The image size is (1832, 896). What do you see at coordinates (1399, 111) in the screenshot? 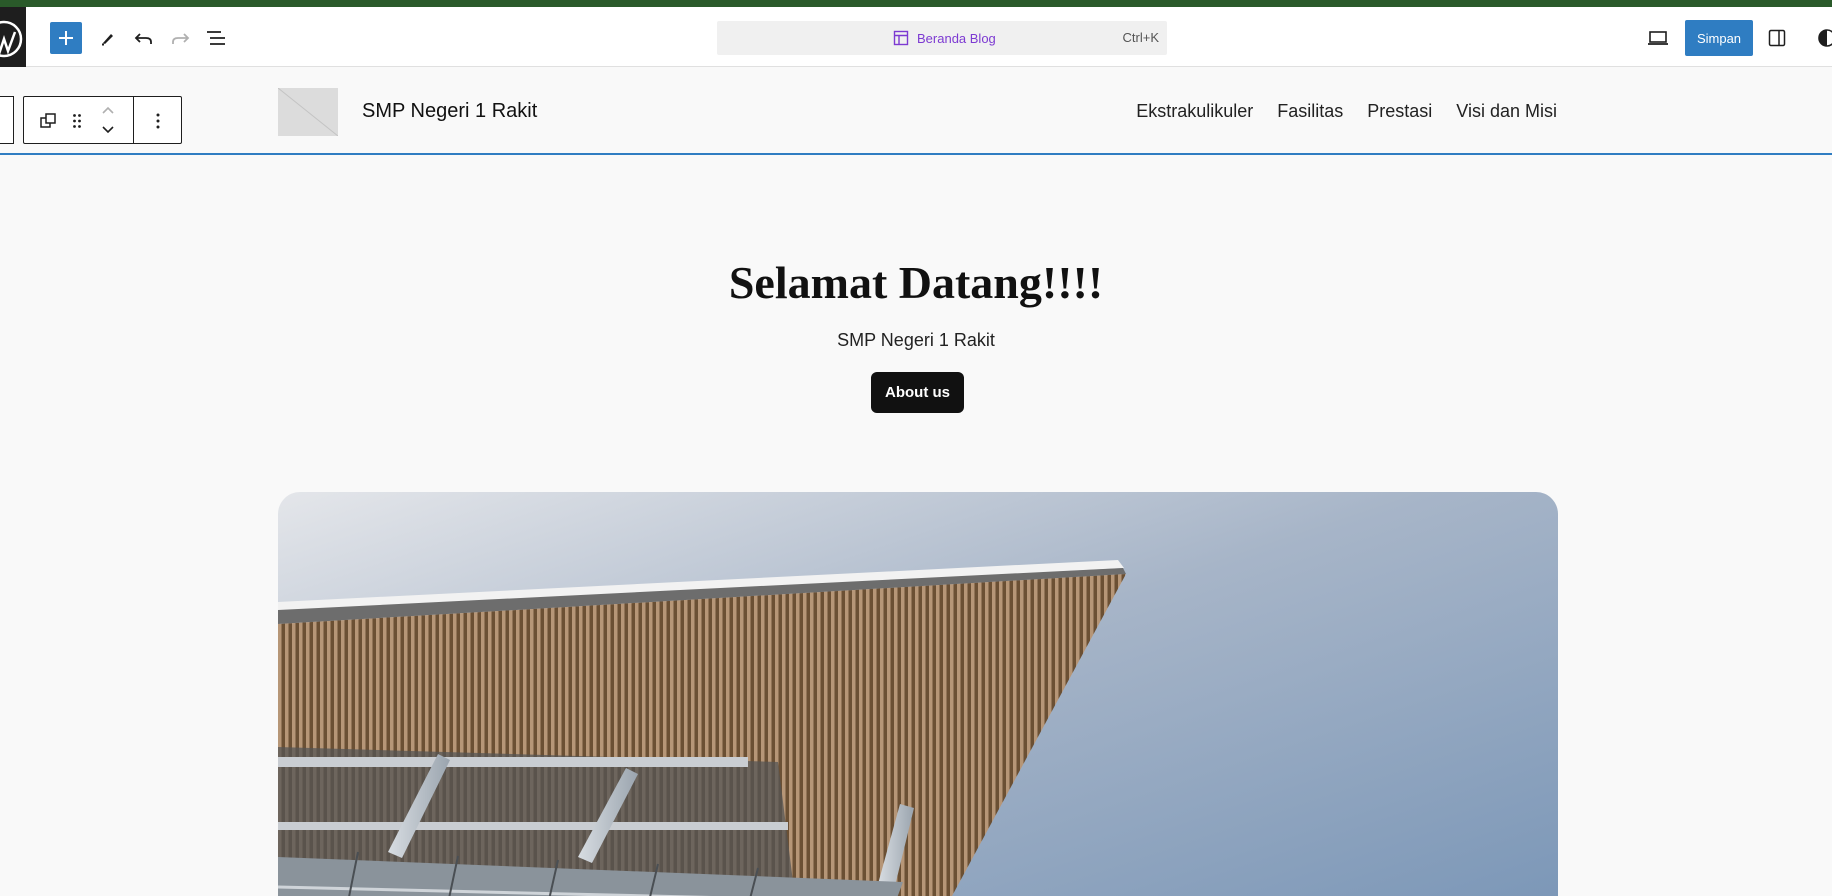
I see `nav-item-prestasi: Prestasi` at bounding box center [1399, 111].